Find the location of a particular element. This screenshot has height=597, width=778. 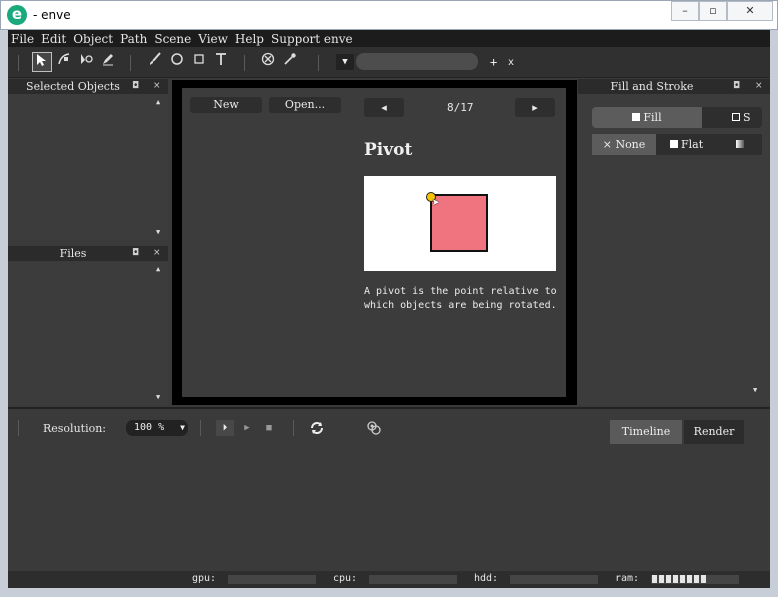

window-frame-right is located at coordinates (774, 313).